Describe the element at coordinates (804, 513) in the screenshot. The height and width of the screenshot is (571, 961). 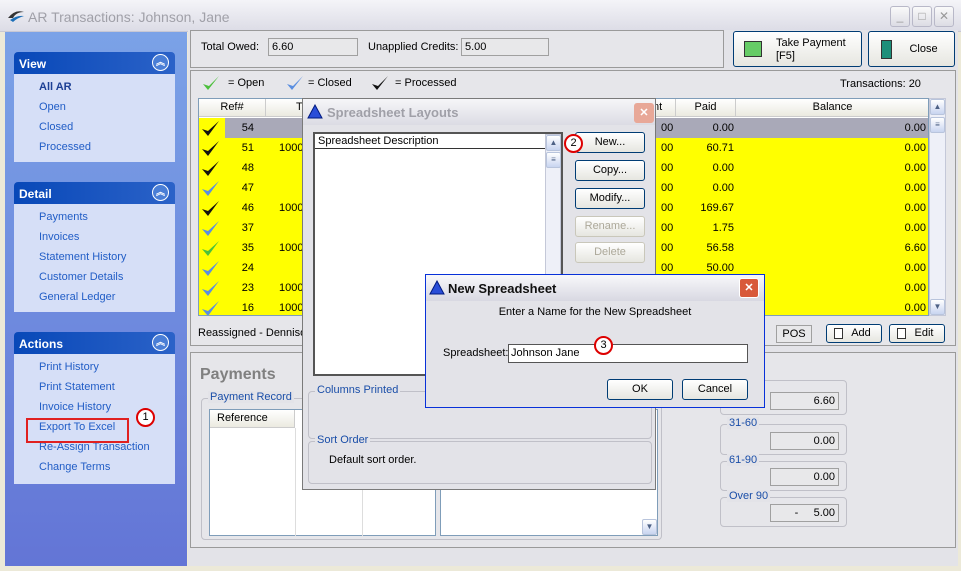
I see `aging-value: - 5.00` at that location.